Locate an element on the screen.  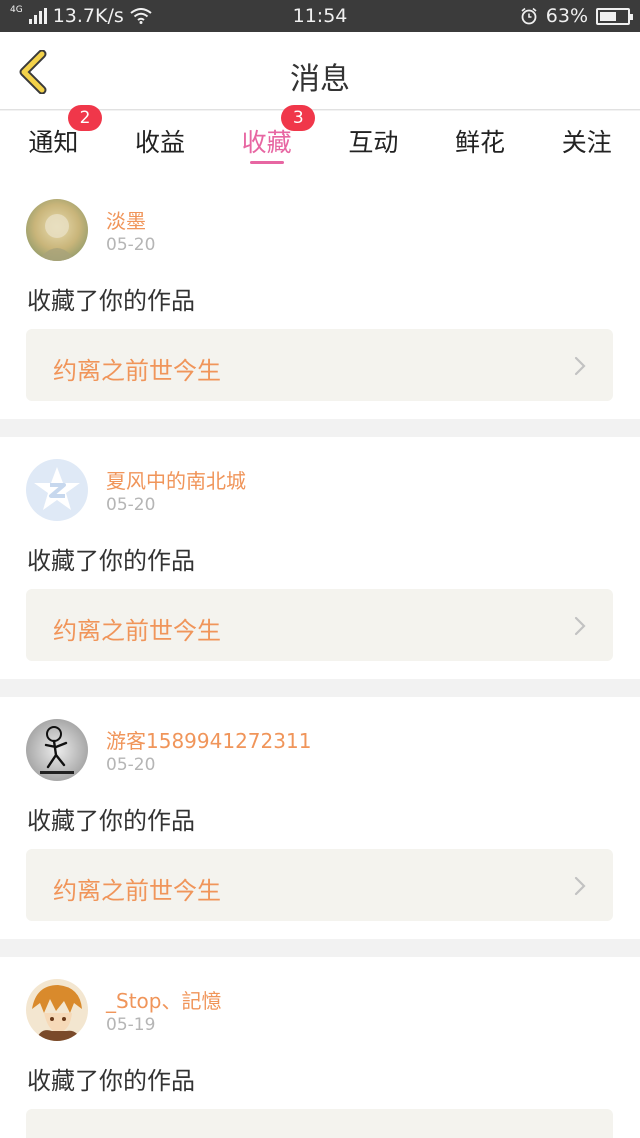
battery-percent: 63% is located at coordinates (566, 16).